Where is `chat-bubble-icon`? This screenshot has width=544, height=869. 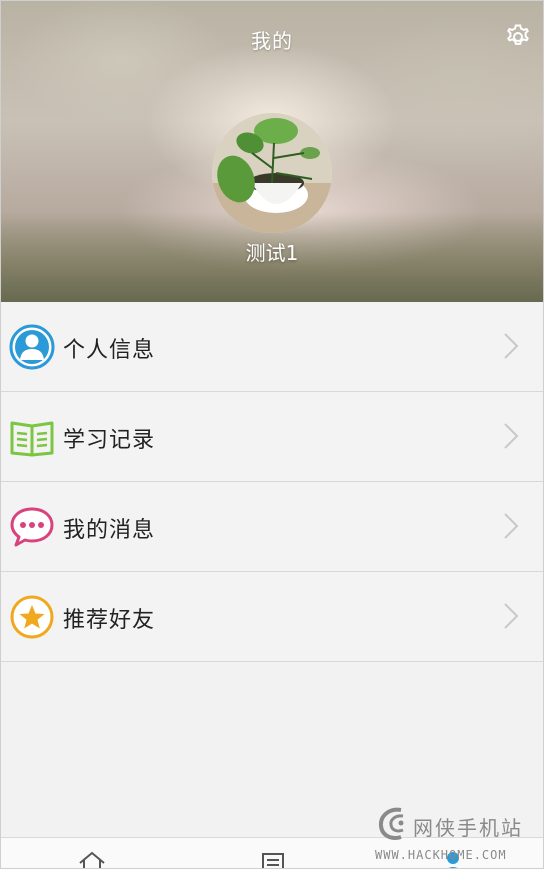 chat-bubble-icon is located at coordinates (32, 527).